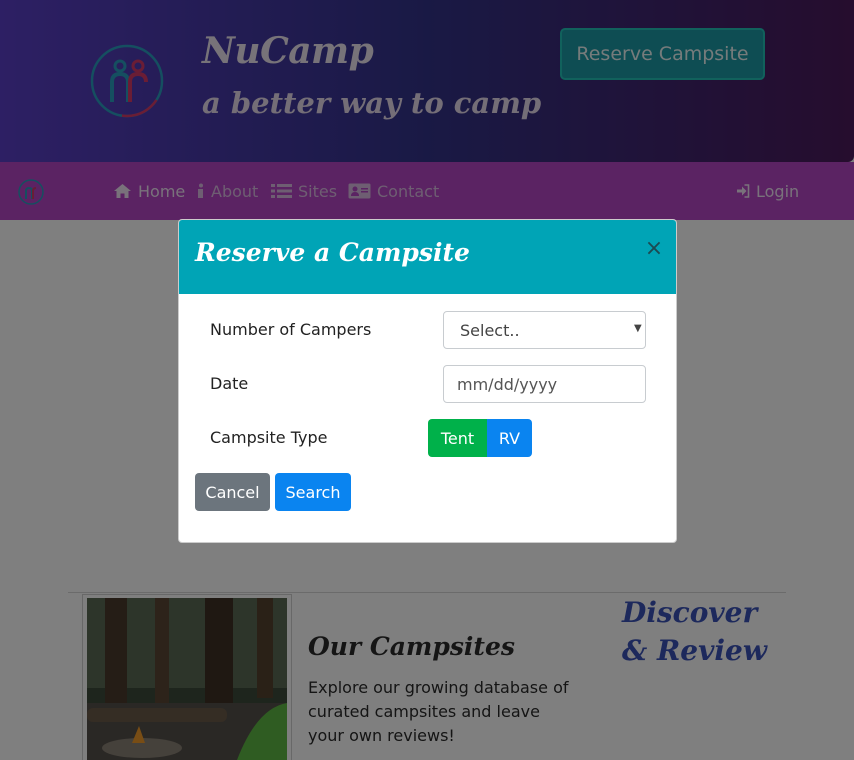  I want to click on cancel-button: Cancel, so click(232, 492).